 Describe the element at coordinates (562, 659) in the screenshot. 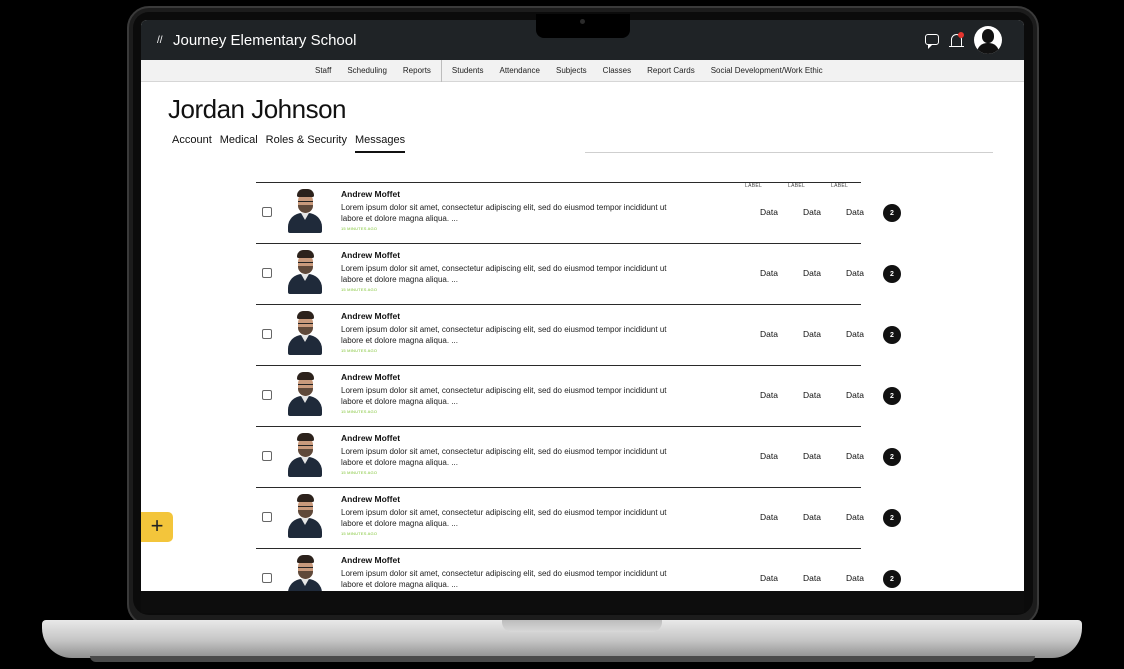

I see `laptop-foot` at that location.